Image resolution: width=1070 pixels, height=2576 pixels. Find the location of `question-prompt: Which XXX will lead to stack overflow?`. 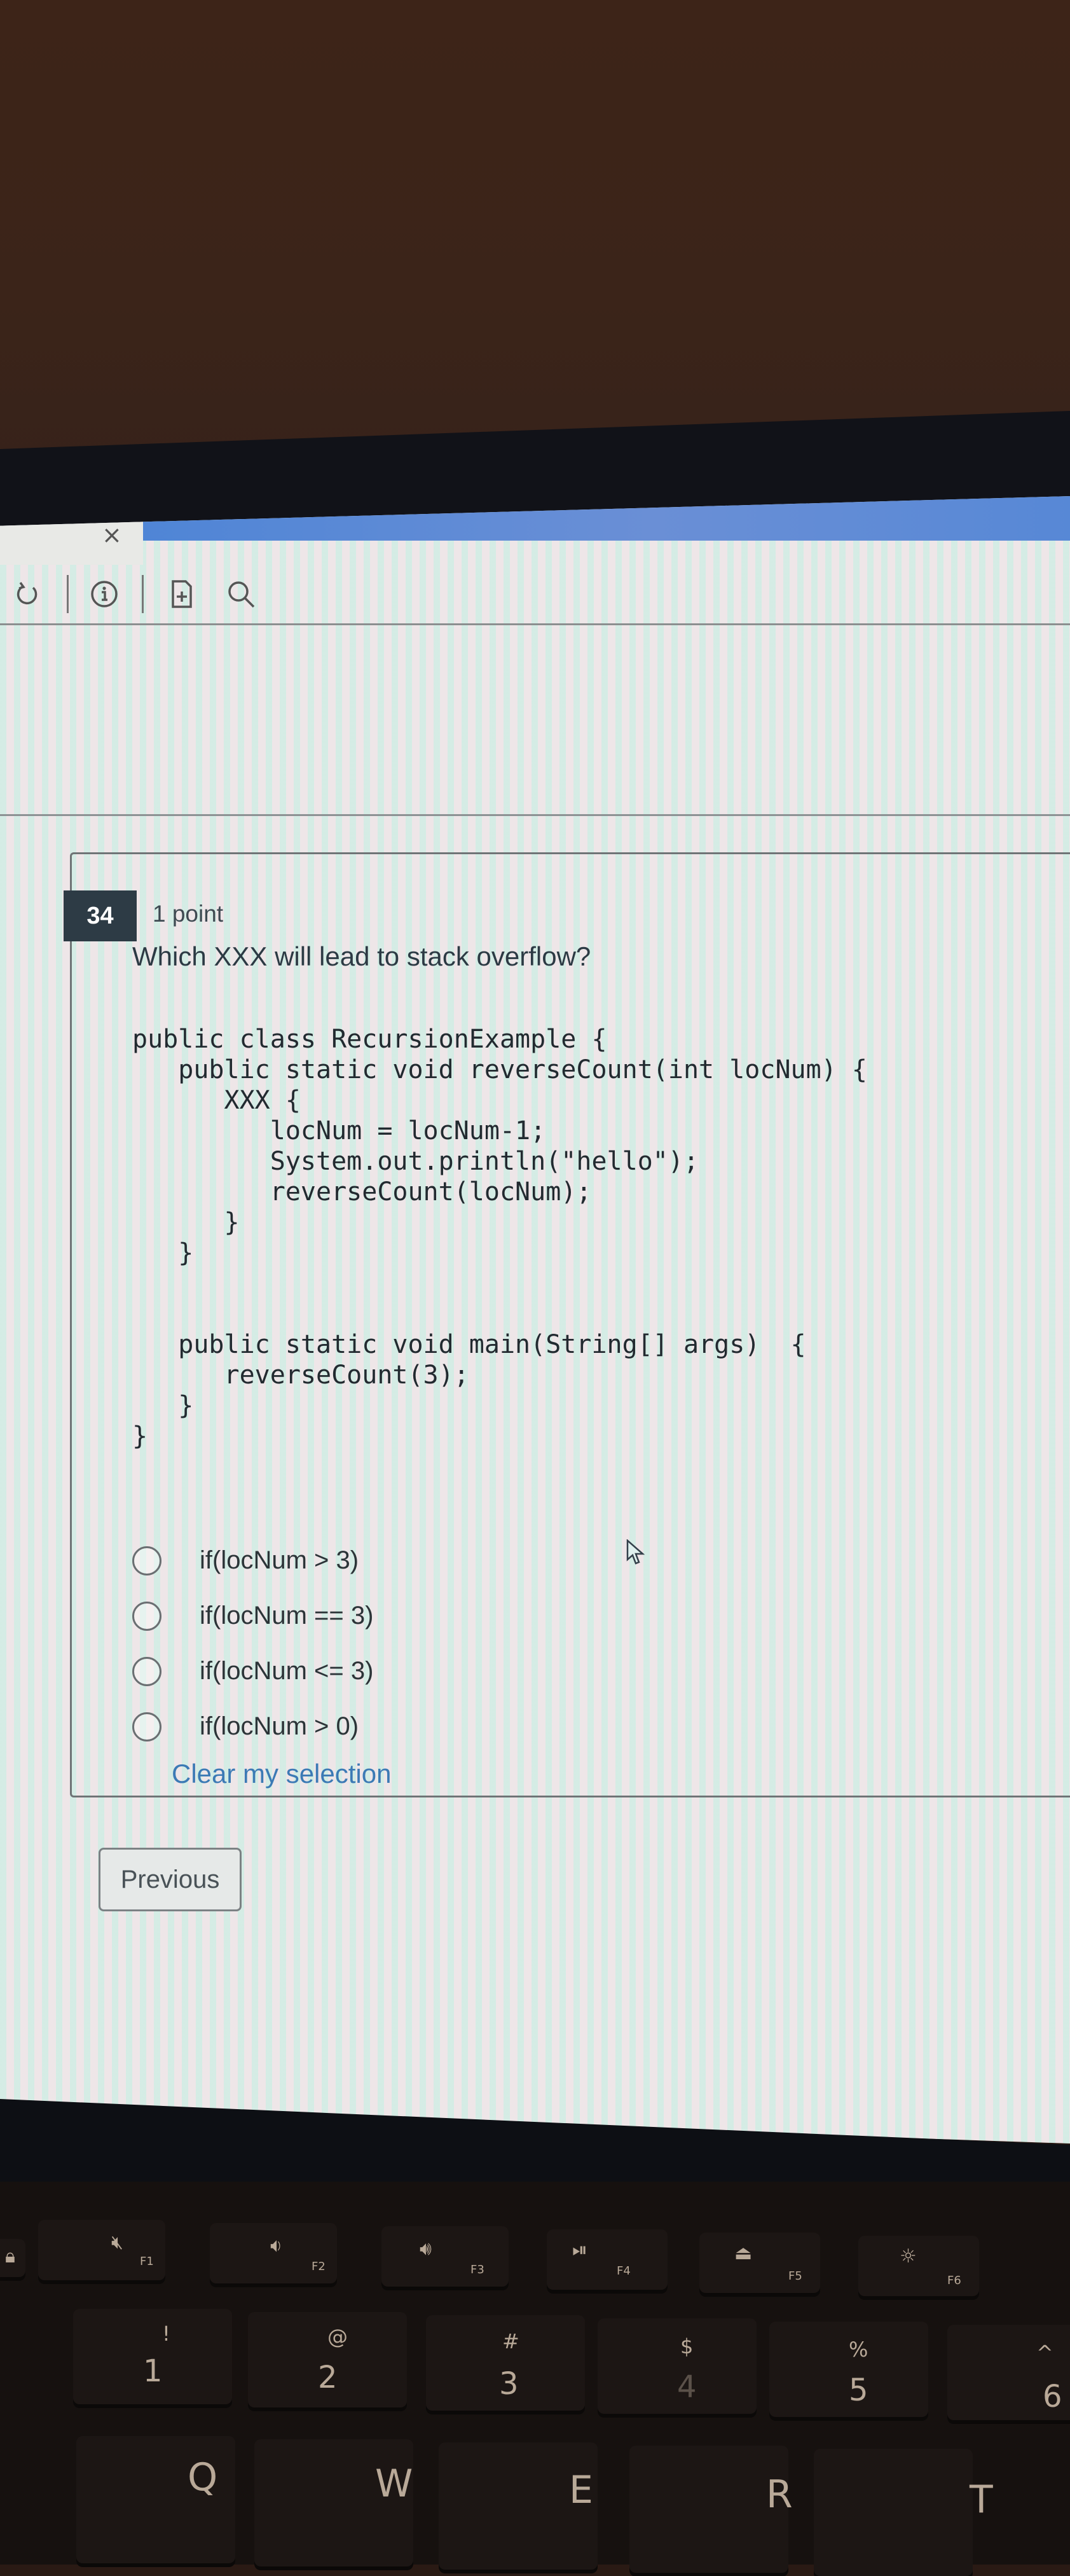

question-prompt: Which XXX will lead to stack overflow? is located at coordinates (362, 956).